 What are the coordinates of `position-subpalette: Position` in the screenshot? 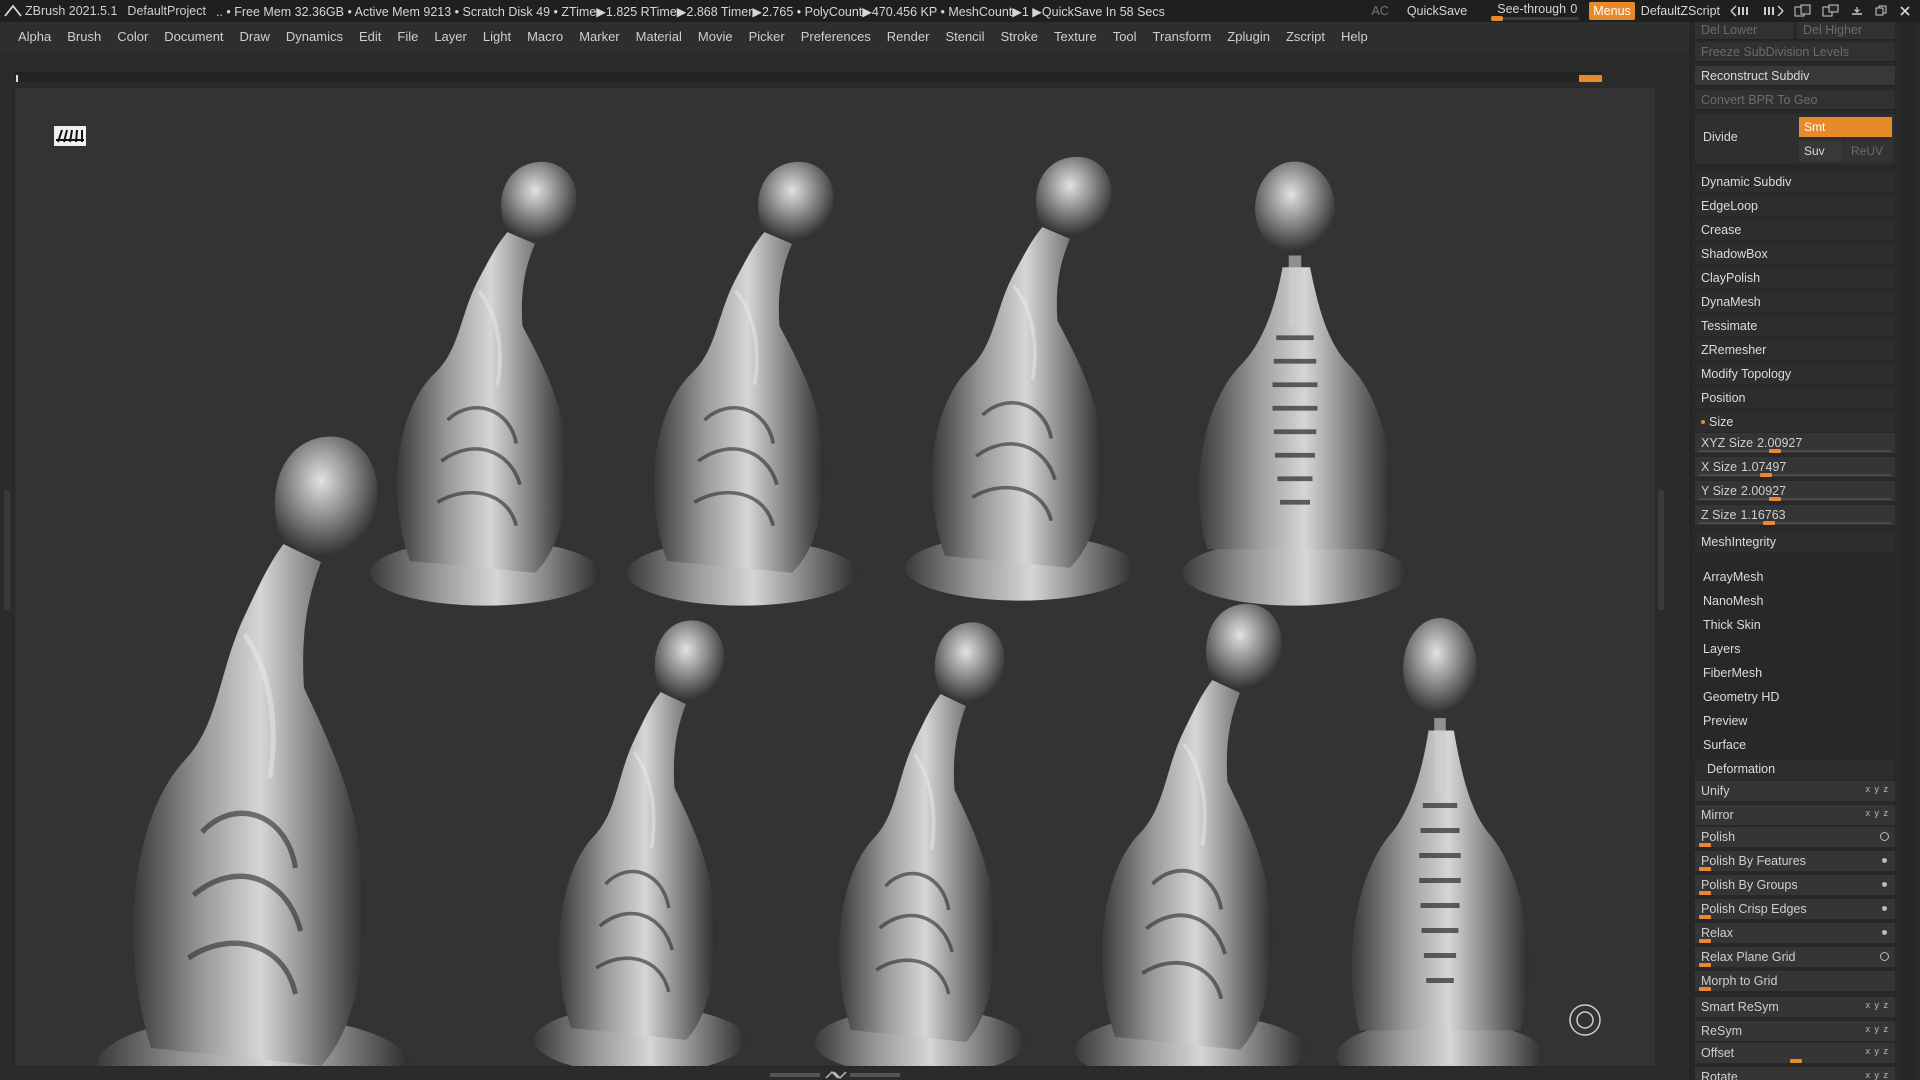 It's located at (1795, 398).